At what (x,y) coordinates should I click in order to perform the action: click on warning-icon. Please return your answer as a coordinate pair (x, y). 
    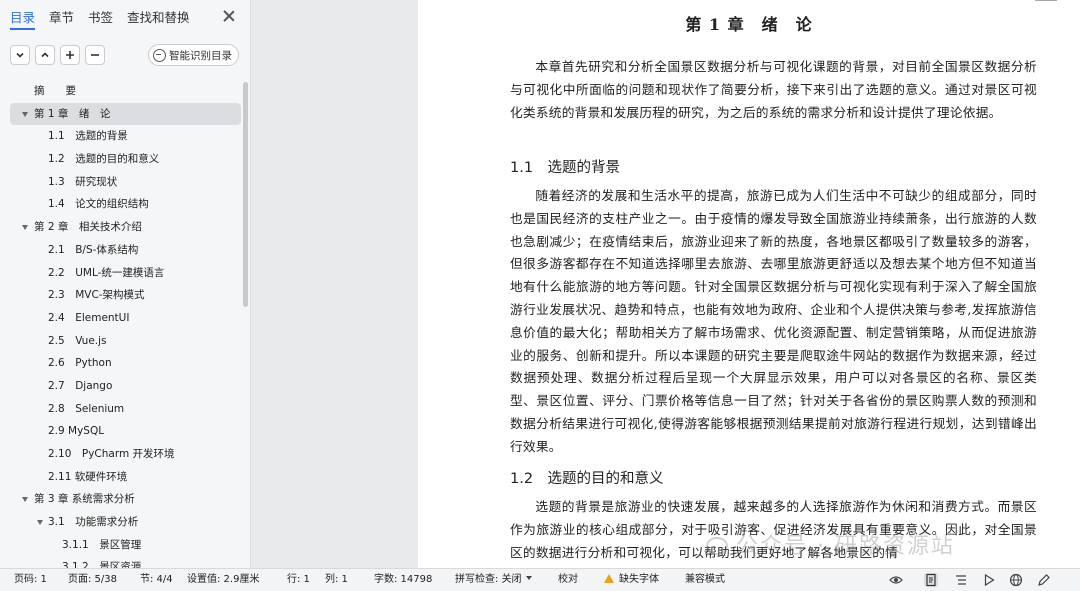
    Looking at the image, I should click on (609, 578).